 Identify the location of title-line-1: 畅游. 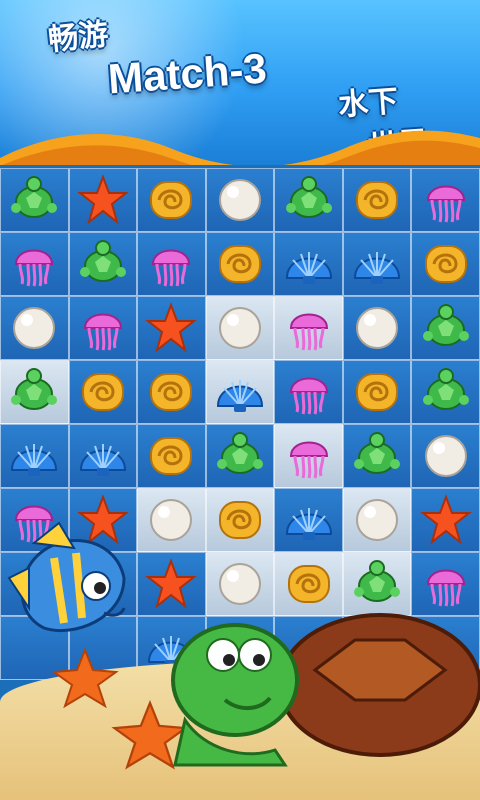
(78, 37).